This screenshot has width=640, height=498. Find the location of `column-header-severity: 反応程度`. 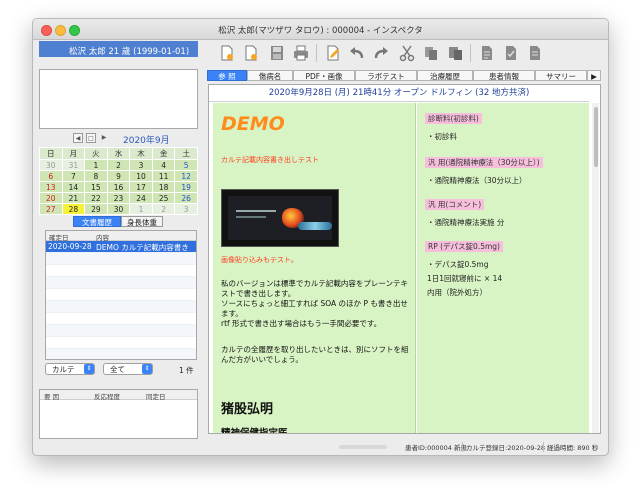

column-header-severity: 反応程度 is located at coordinates (107, 396).